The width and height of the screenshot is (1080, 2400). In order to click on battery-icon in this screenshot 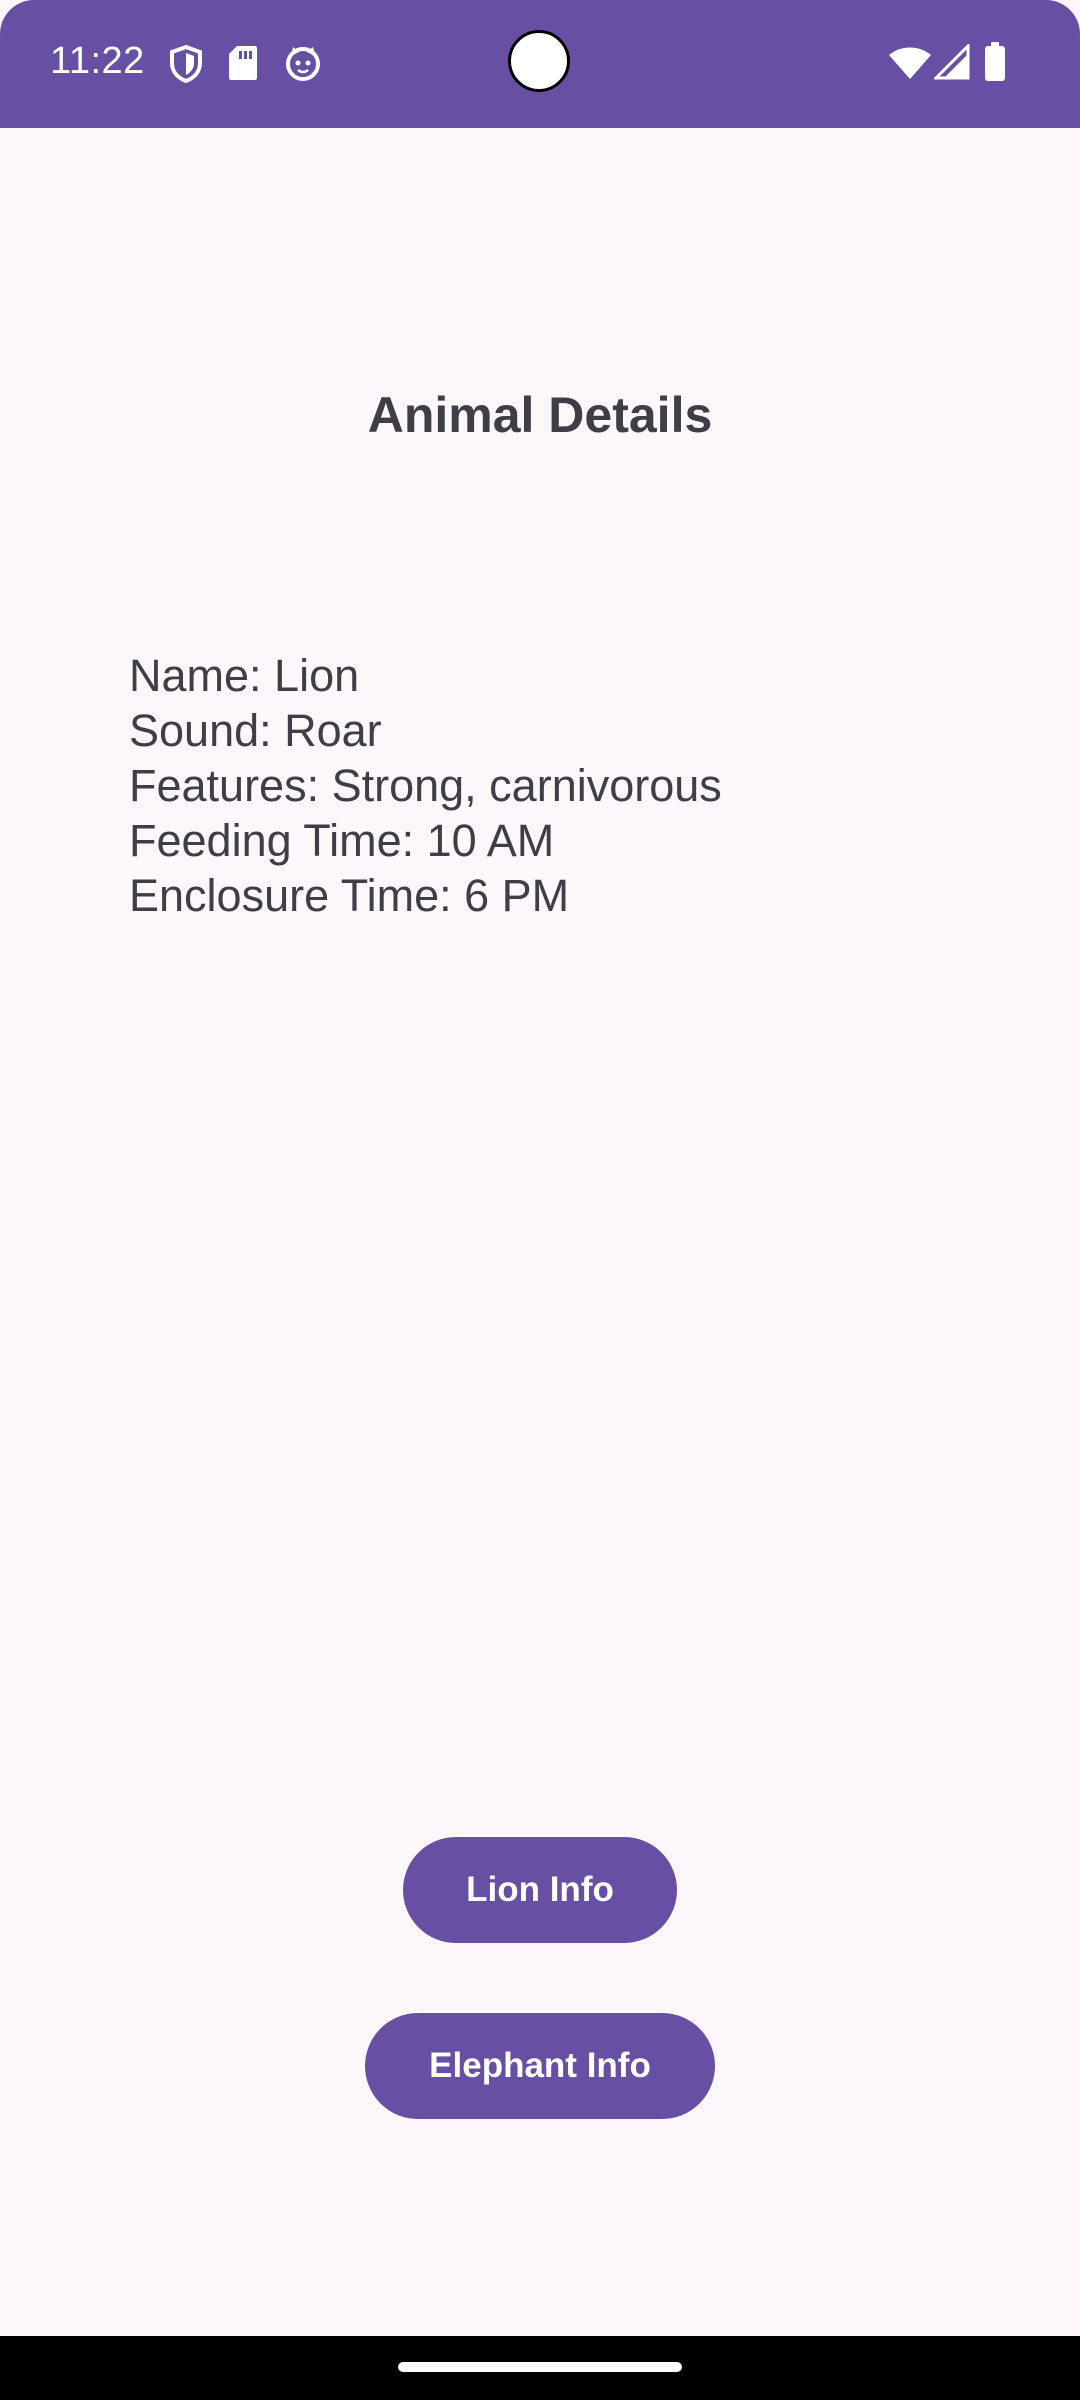, I will do `click(995, 64)`.